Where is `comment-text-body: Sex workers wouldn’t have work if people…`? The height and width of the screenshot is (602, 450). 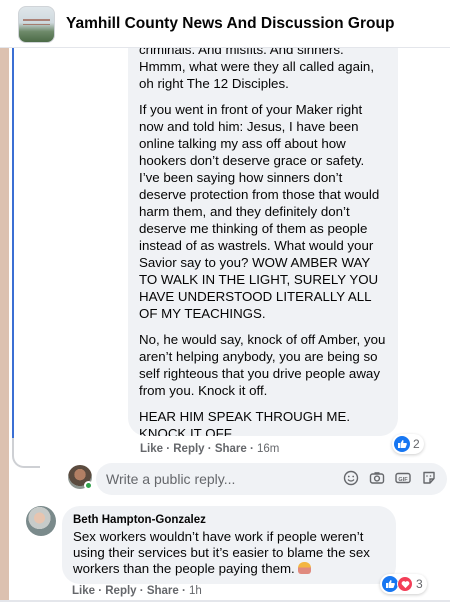
comment-text-body: Sex workers wouldn’t have work if people… is located at coordinates (221, 552).